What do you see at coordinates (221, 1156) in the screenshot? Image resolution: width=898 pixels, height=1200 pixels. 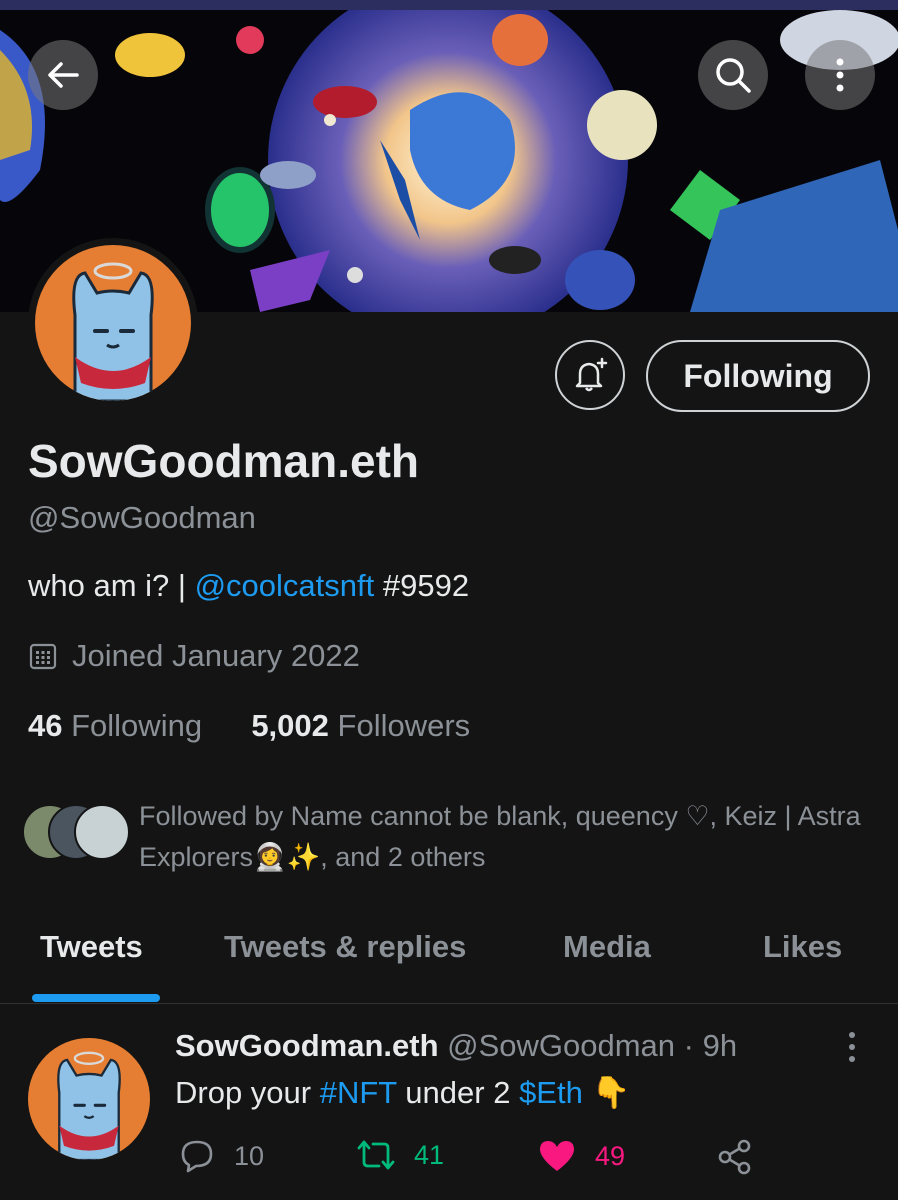 I see `reply-button: 10` at bounding box center [221, 1156].